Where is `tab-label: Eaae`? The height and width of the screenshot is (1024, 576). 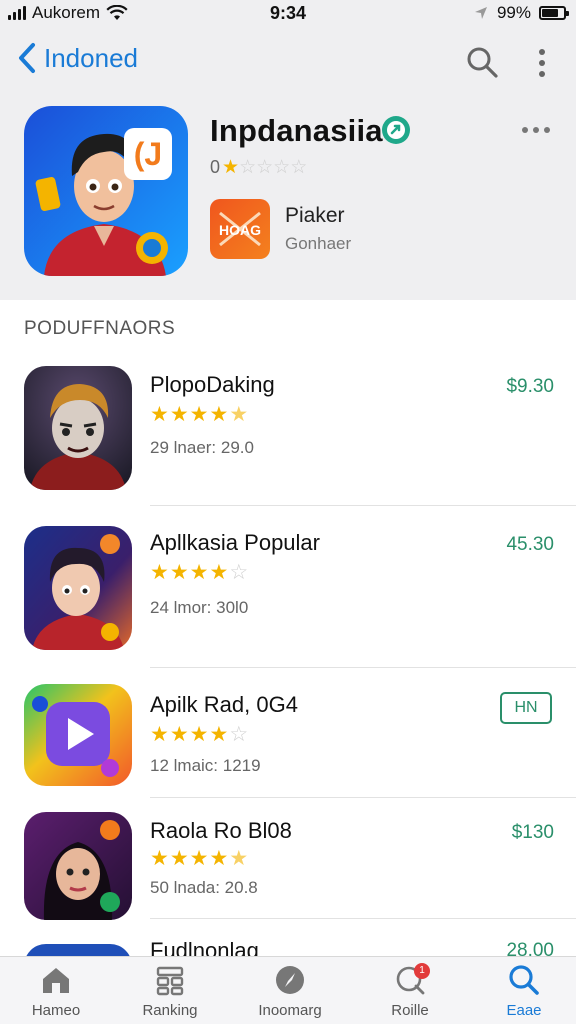
tab-label: Eaae is located at coordinates (524, 1010).